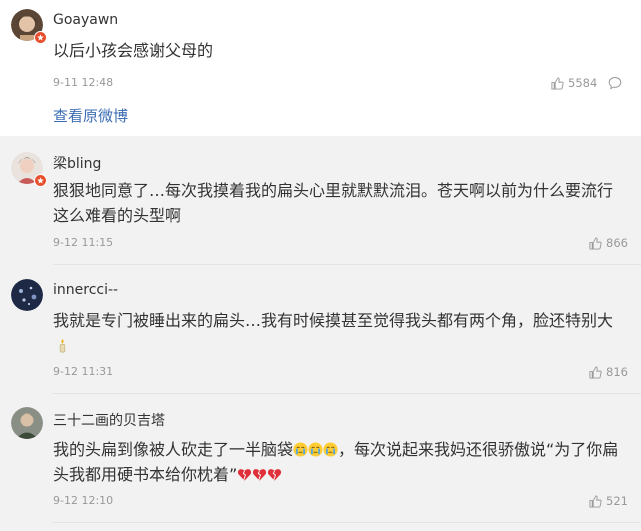 Image resolution: width=641 pixels, height=531 pixels. Describe the element at coordinates (133, 50) in the screenshot. I see `comment-text: 以后小孩会感谢父母的` at that location.